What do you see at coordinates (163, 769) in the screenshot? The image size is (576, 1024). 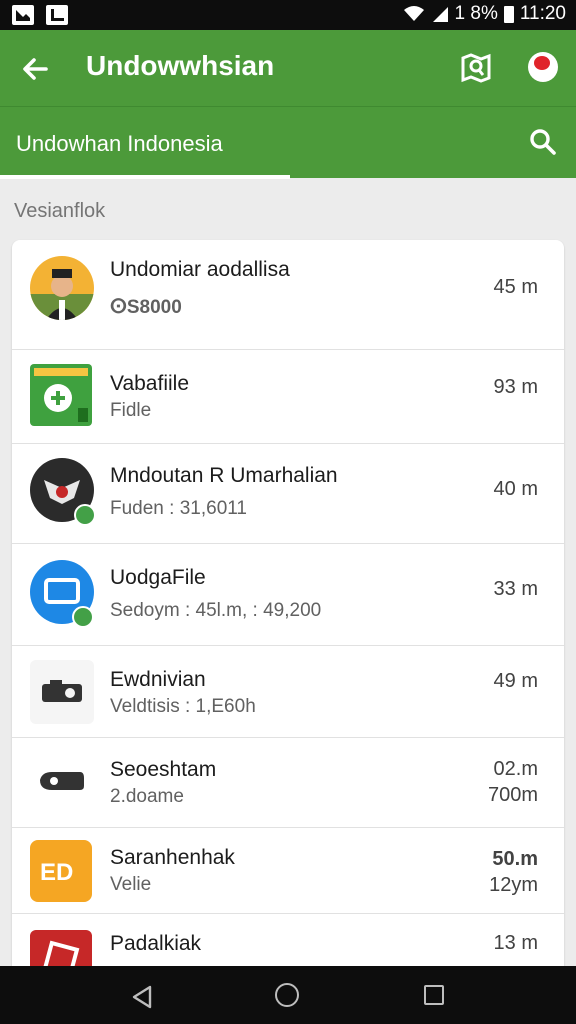 I see `item-title: Seoeshtam` at bounding box center [163, 769].